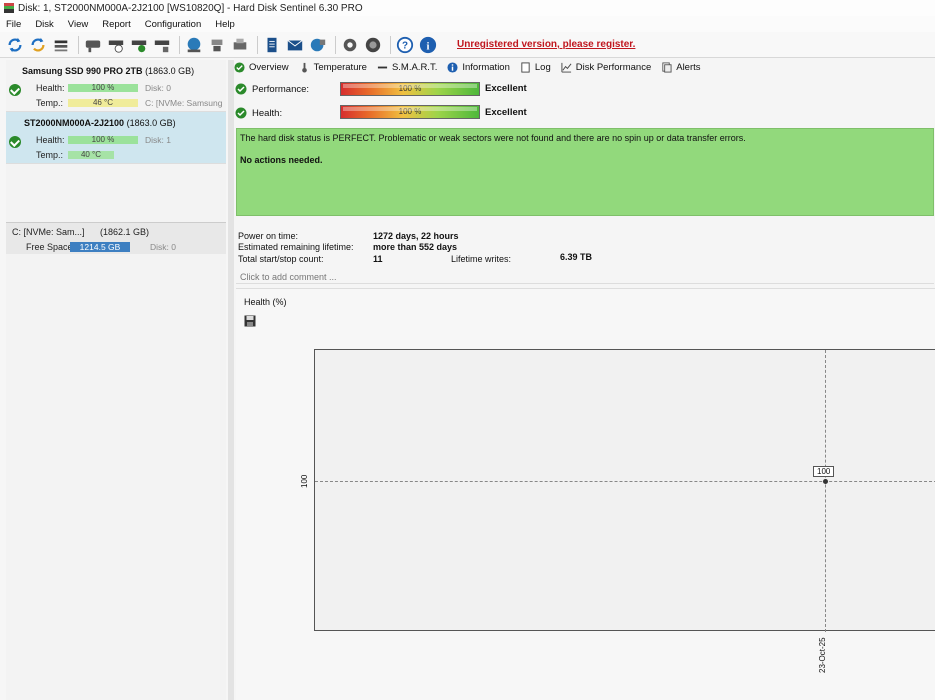  What do you see at coordinates (576, 257) in the screenshot?
I see `writes-value: 6.39 TB` at bounding box center [576, 257].